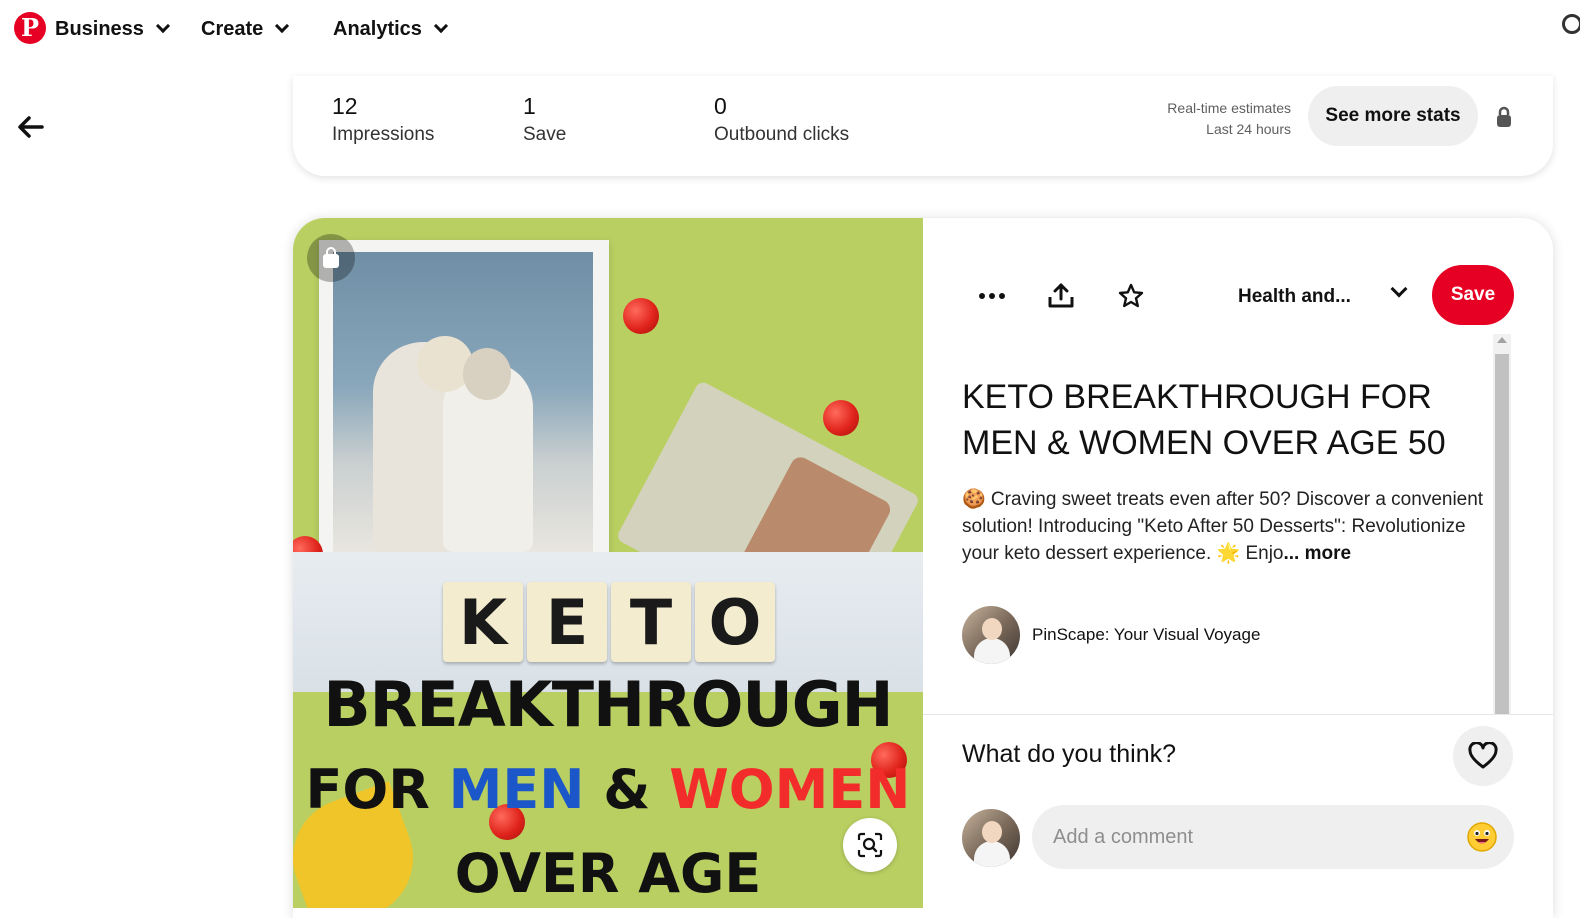  I want to click on heart-icon, so click(1483, 755).